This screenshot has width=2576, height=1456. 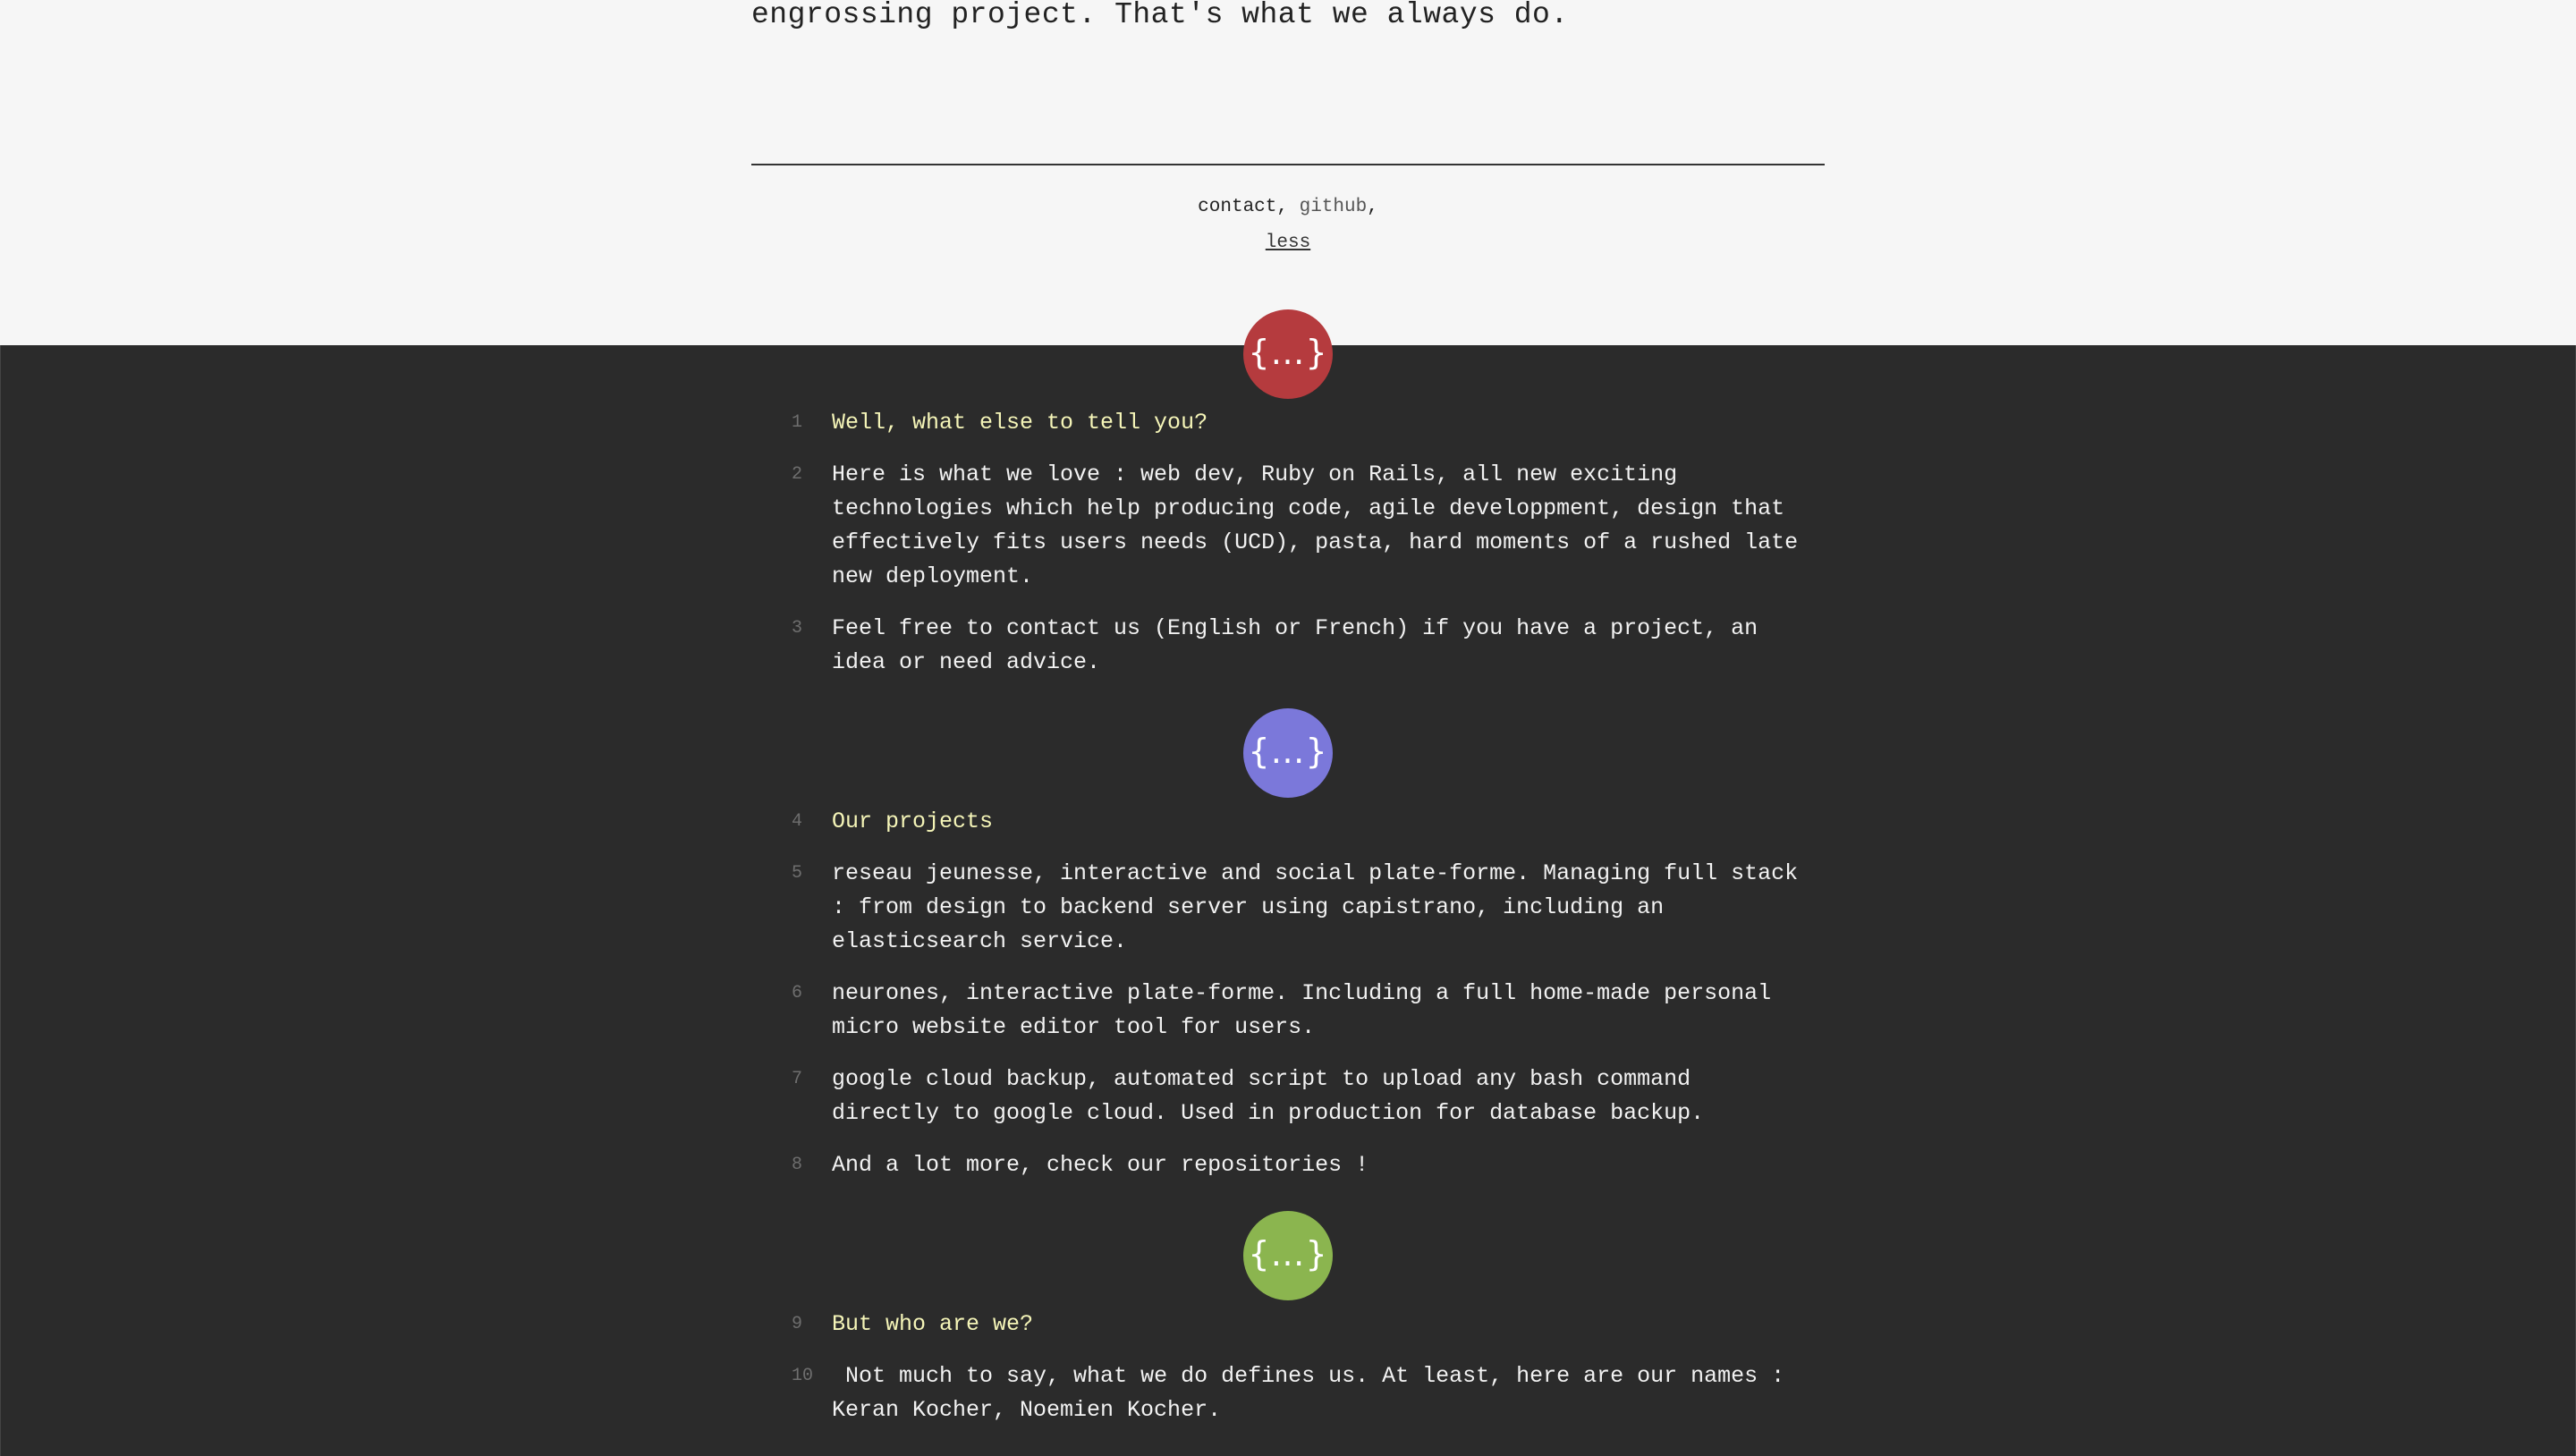 What do you see at coordinates (1100, 1165) in the screenshot?
I see `paragraph: And a lot more, check our repositories !` at bounding box center [1100, 1165].